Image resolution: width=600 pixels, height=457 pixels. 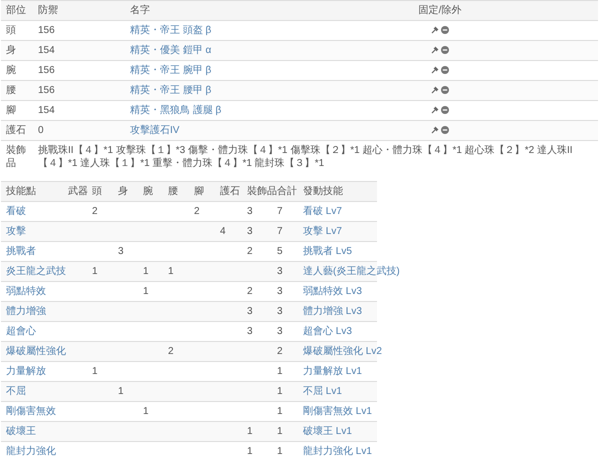 What do you see at coordinates (327, 251) in the screenshot?
I see `skill-link: 挑戰者 Lv5` at bounding box center [327, 251].